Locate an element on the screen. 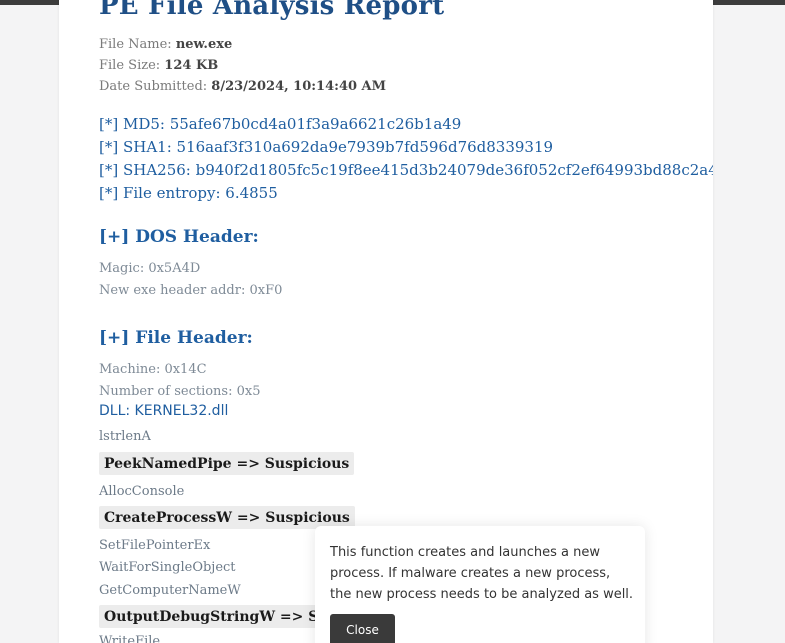  file-entropy: [*] File entropy: 6.4855 is located at coordinates (188, 193).